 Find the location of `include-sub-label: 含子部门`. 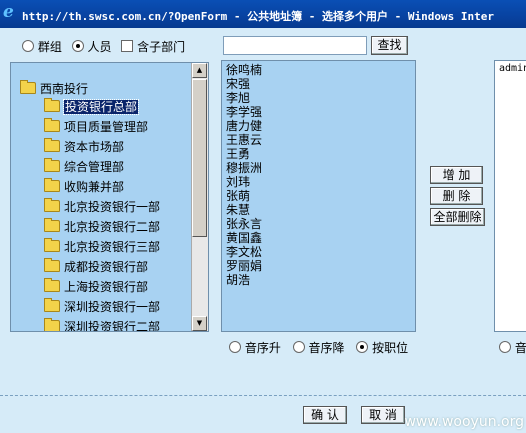

include-sub-label: 含子部门 is located at coordinates (161, 47).